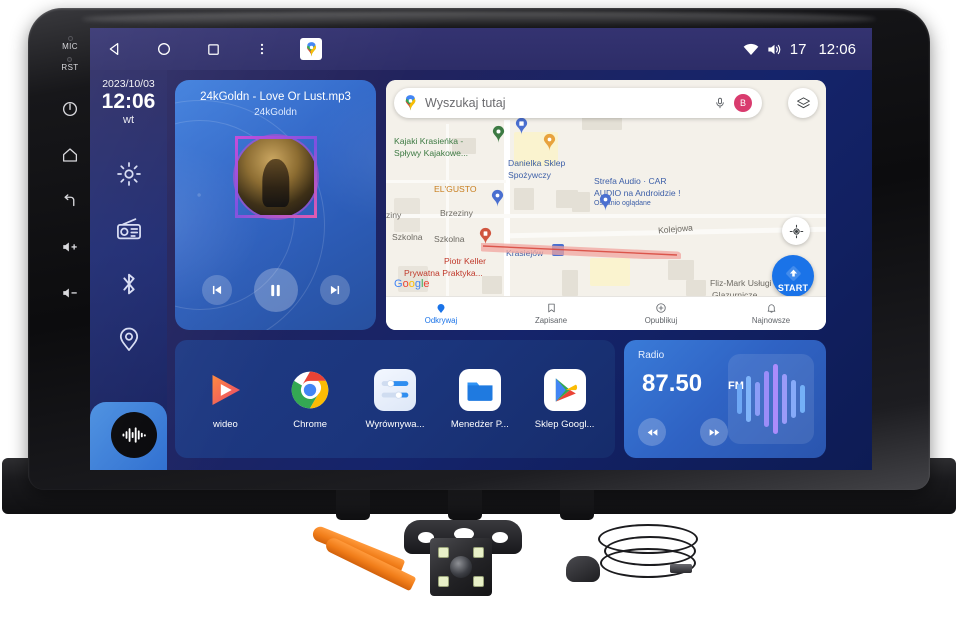 Image resolution: width=958 pixels, height=624 pixels. Describe the element at coordinates (70, 201) in the screenshot. I see `back-button` at that location.